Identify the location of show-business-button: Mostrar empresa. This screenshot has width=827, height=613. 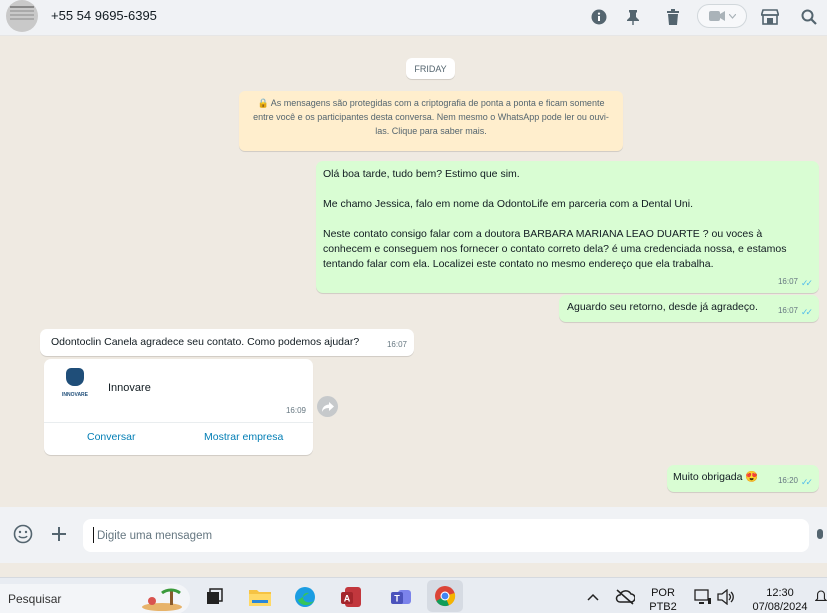
(243, 437).